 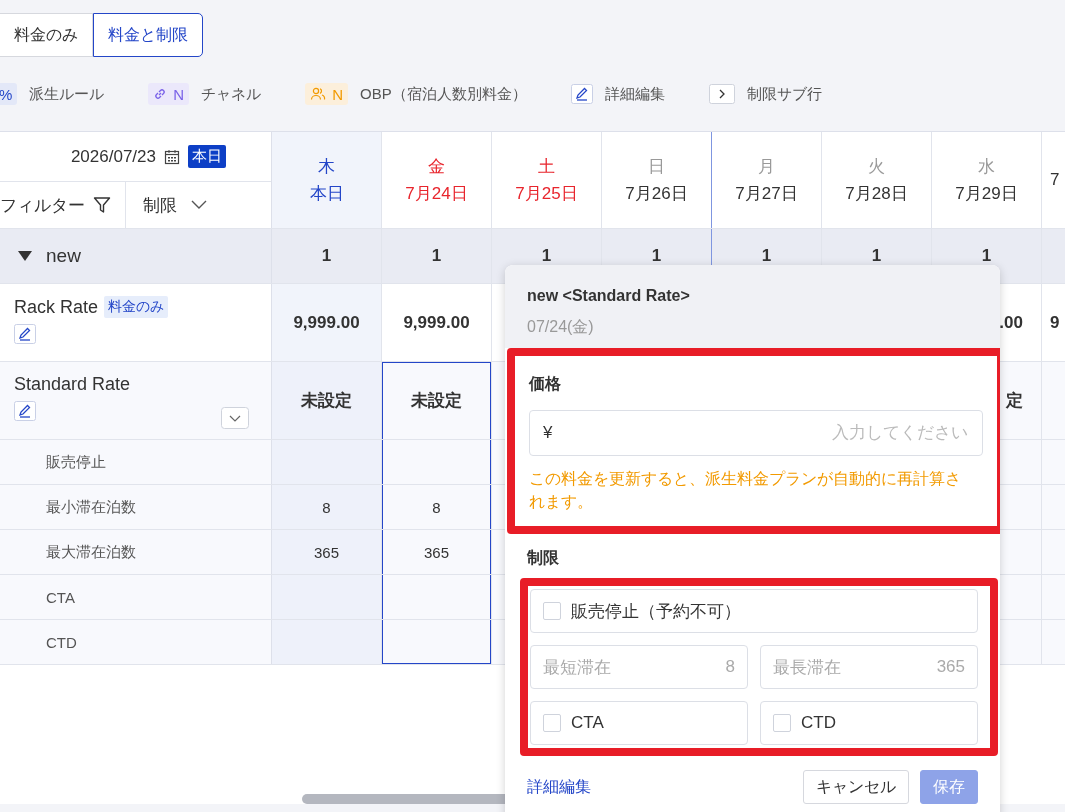 What do you see at coordinates (61, 642) in the screenshot?
I see `restriction-label: CTD` at bounding box center [61, 642].